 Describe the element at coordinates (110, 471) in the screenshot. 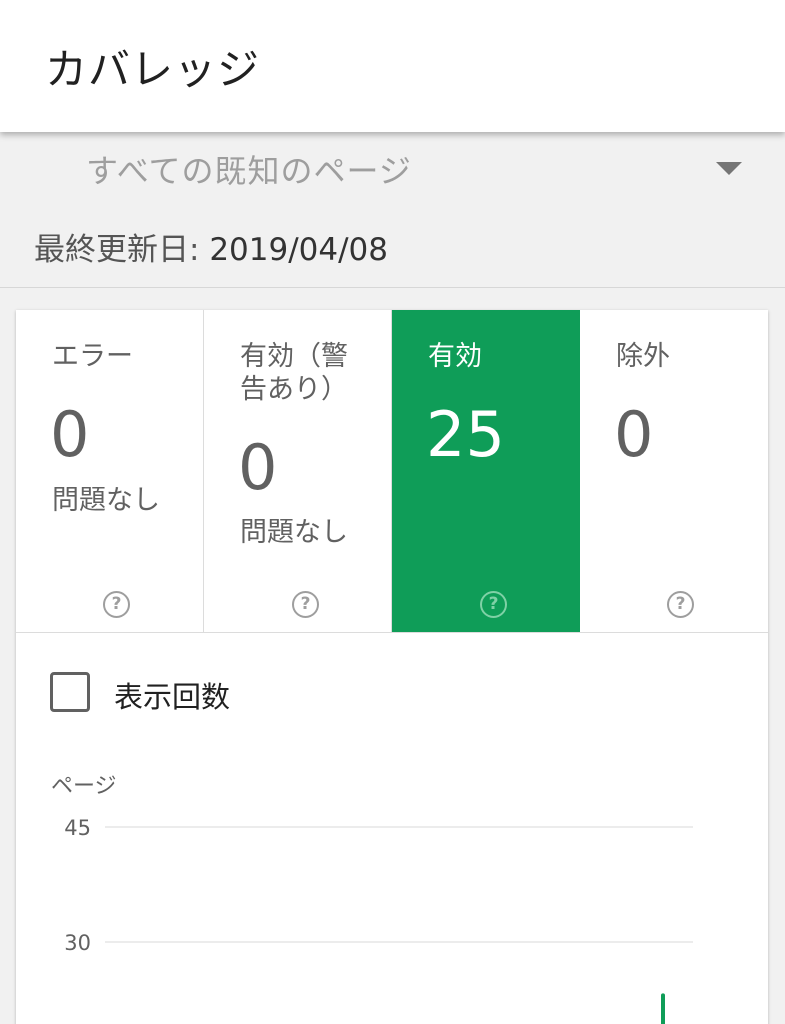

I see `tile-error: エラー 0 問題なし ?` at that location.